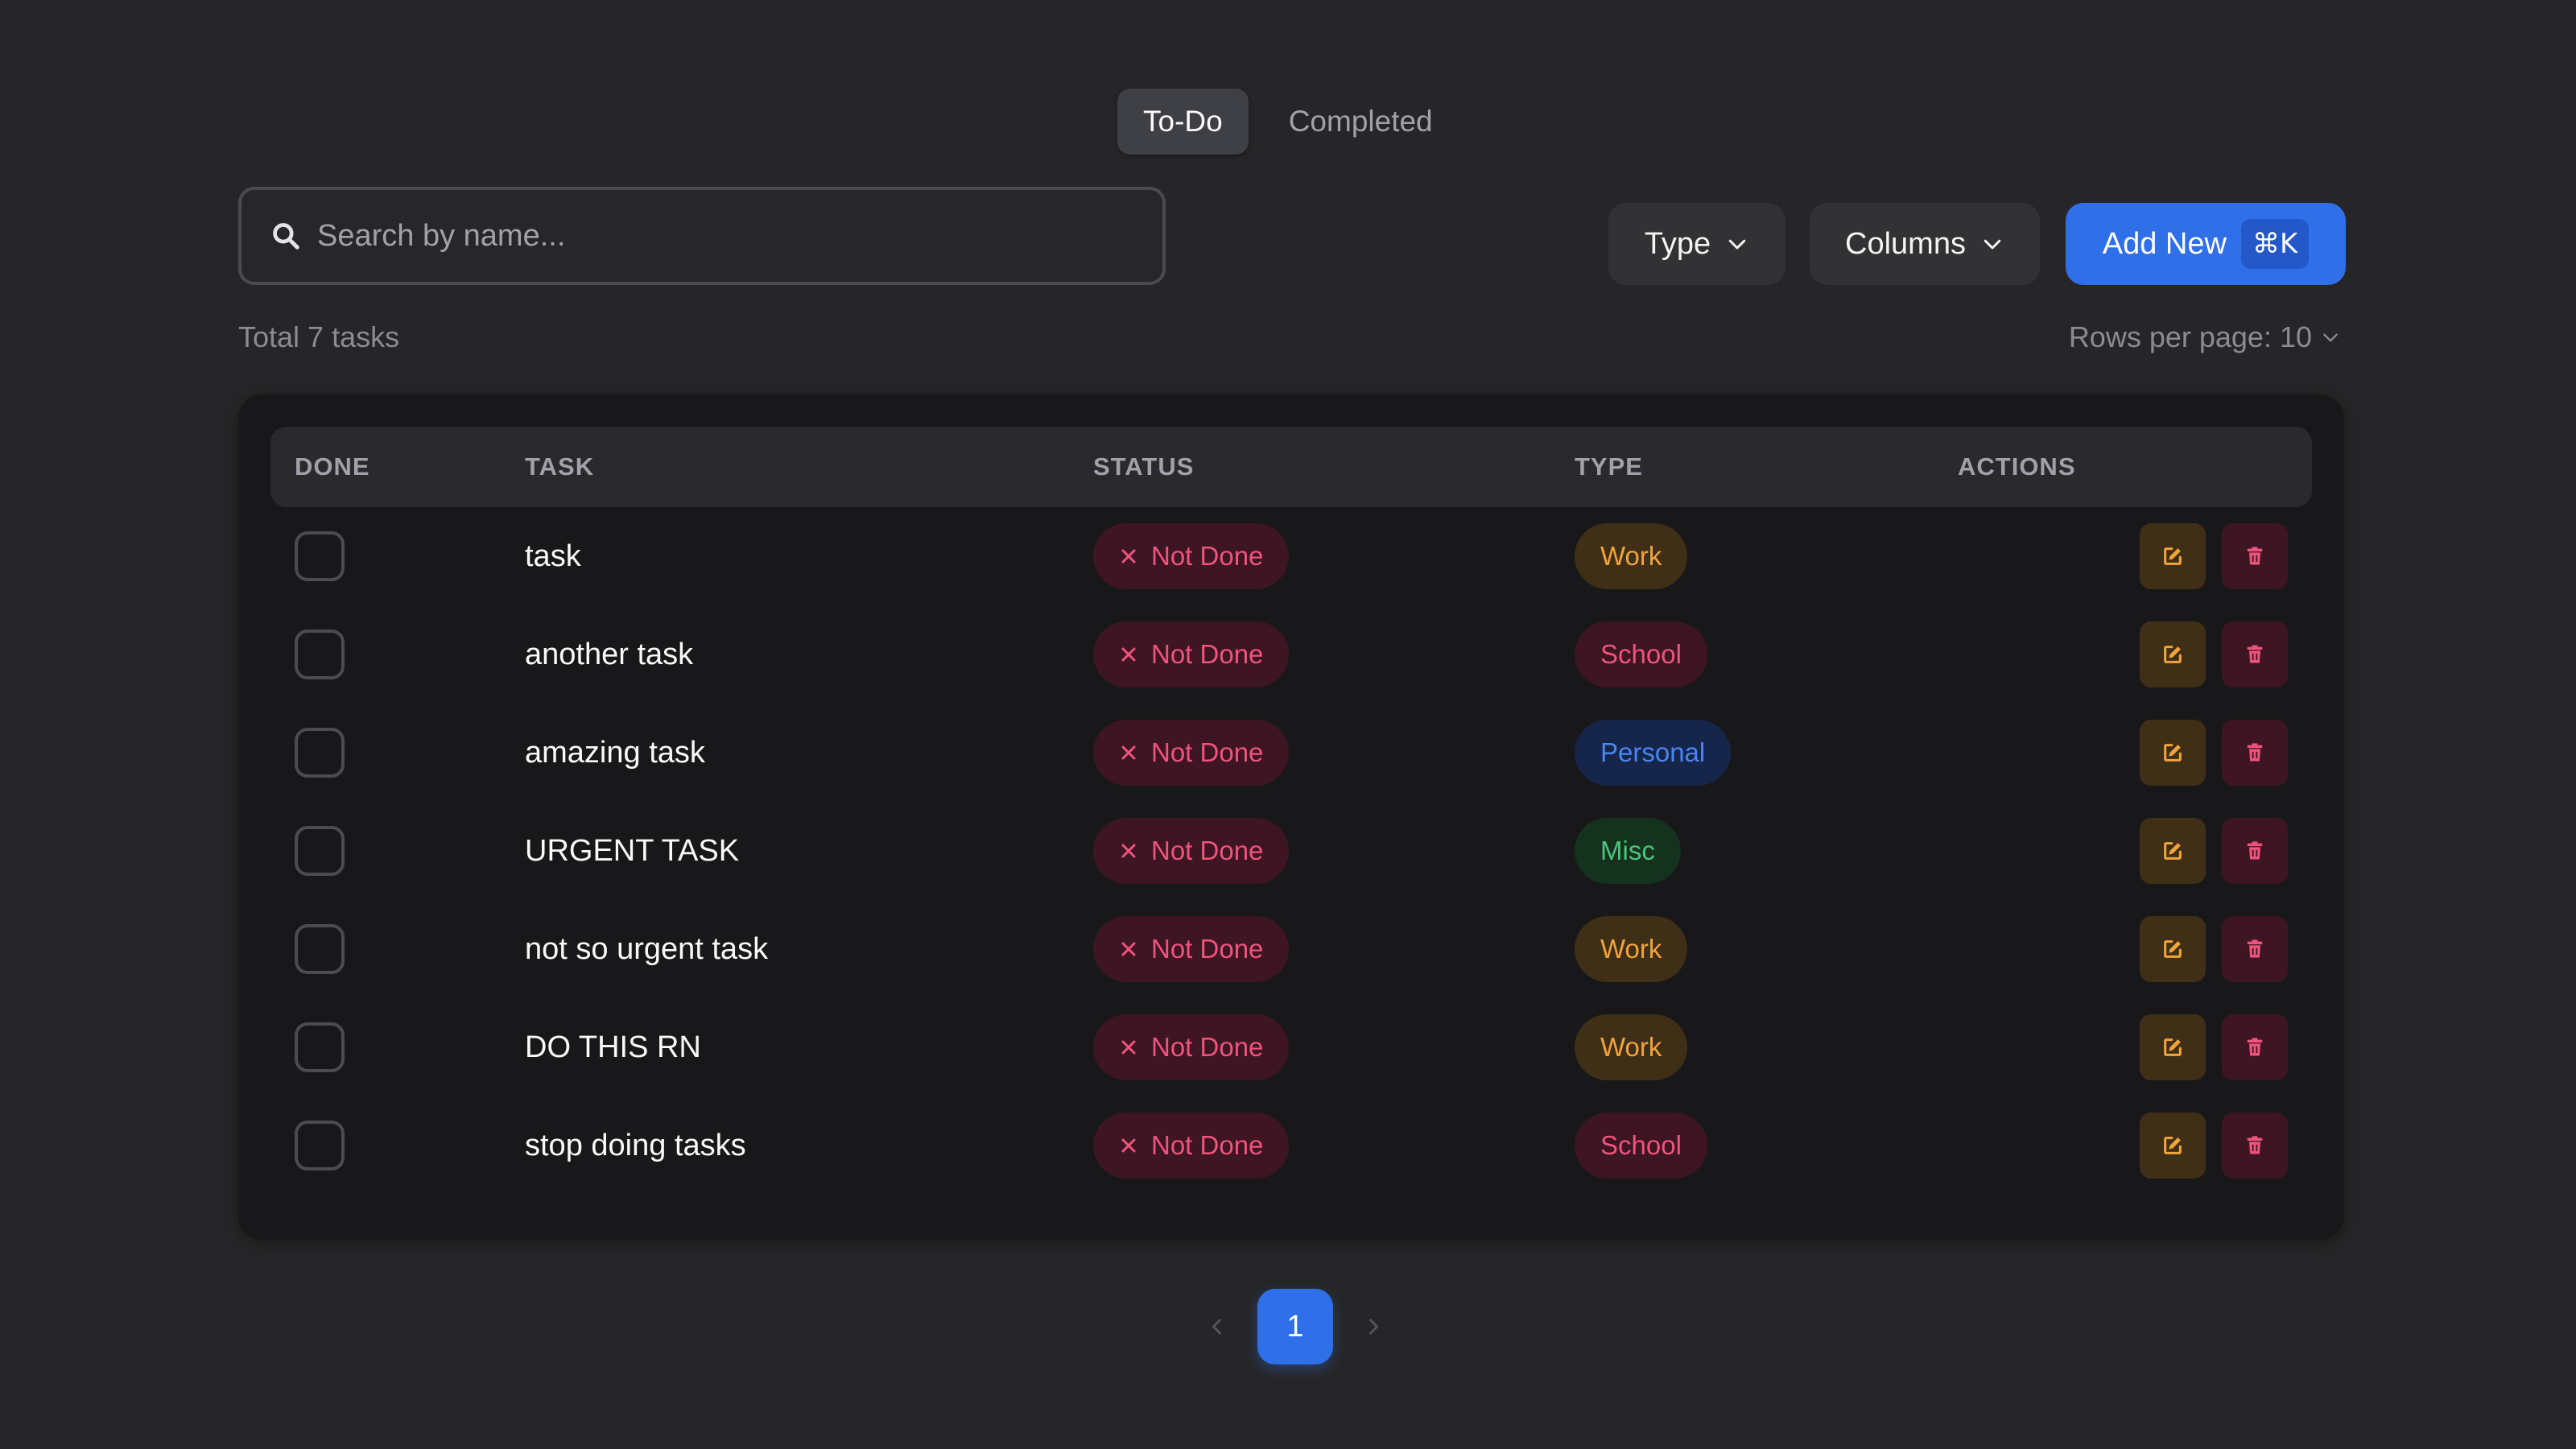  Describe the element at coordinates (1905, 243) in the screenshot. I see `columns-label: Columns` at that location.